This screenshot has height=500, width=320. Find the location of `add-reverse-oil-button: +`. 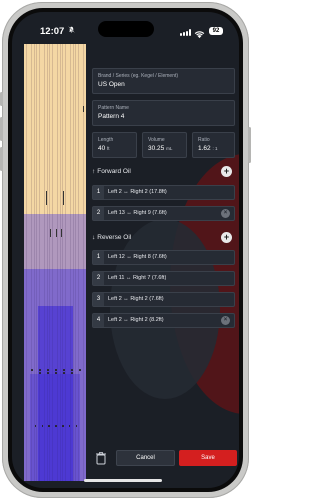

add-reverse-oil-button: + is located at coordinates (226, 237).